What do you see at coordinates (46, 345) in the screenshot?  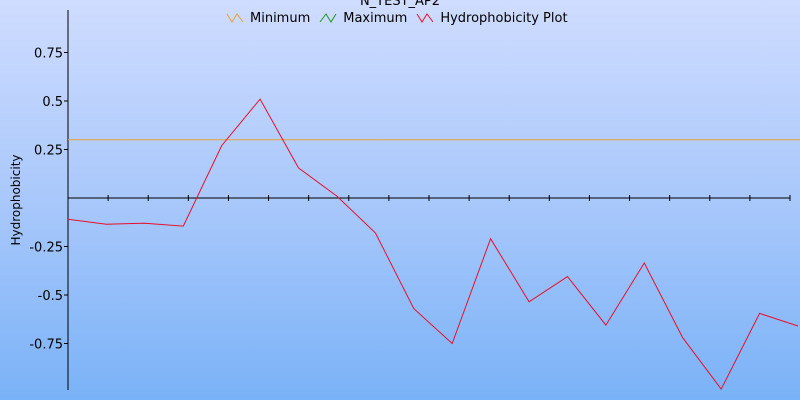 I see `y-tick-label: -0.75` at bounding box center [46, 345].